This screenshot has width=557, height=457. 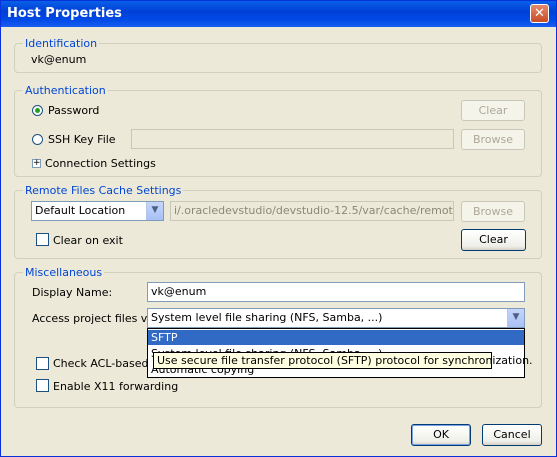 I want to click on auth-browse-button: Browse, so click(x=493, y=139).